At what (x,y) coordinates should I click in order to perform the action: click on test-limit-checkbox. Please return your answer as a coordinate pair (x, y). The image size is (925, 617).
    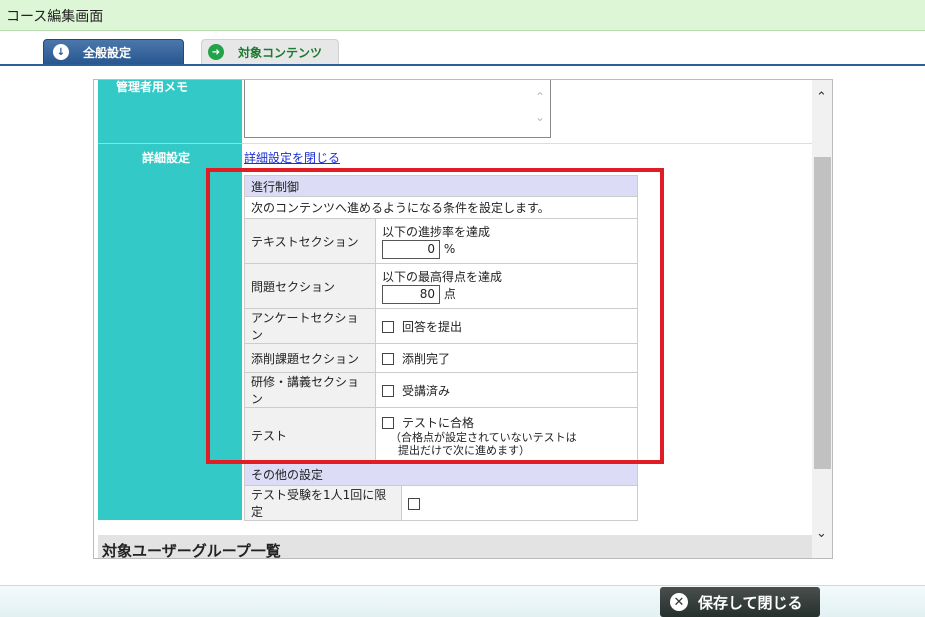
    Looking at the image, I should click on (414, 503).